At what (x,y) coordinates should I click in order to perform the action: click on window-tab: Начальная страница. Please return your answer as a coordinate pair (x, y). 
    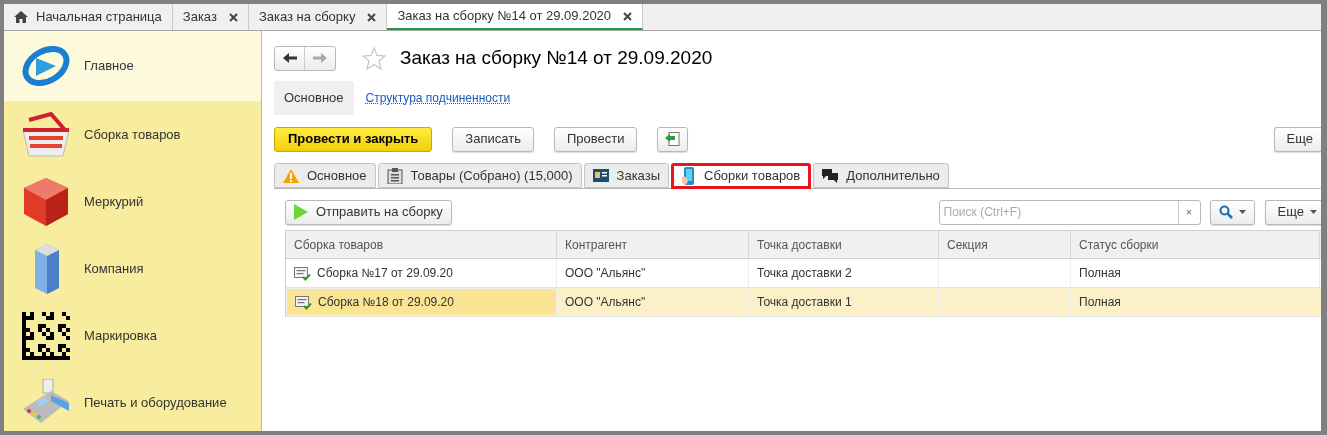
    Looking at the image, I should click on (88, 17).